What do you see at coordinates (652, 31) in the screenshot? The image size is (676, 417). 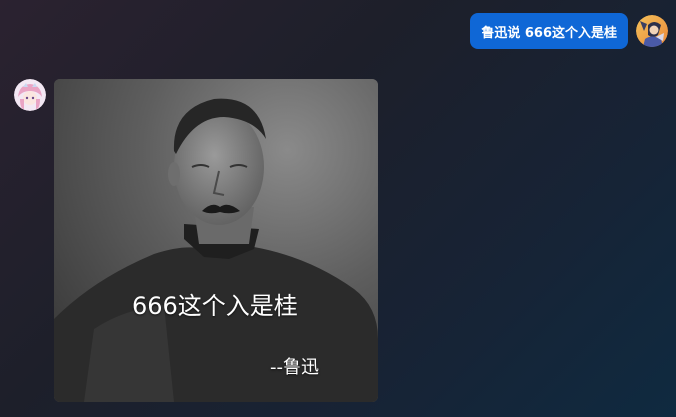 I see `user-avatar-icon` at bounding box center [652, 31].